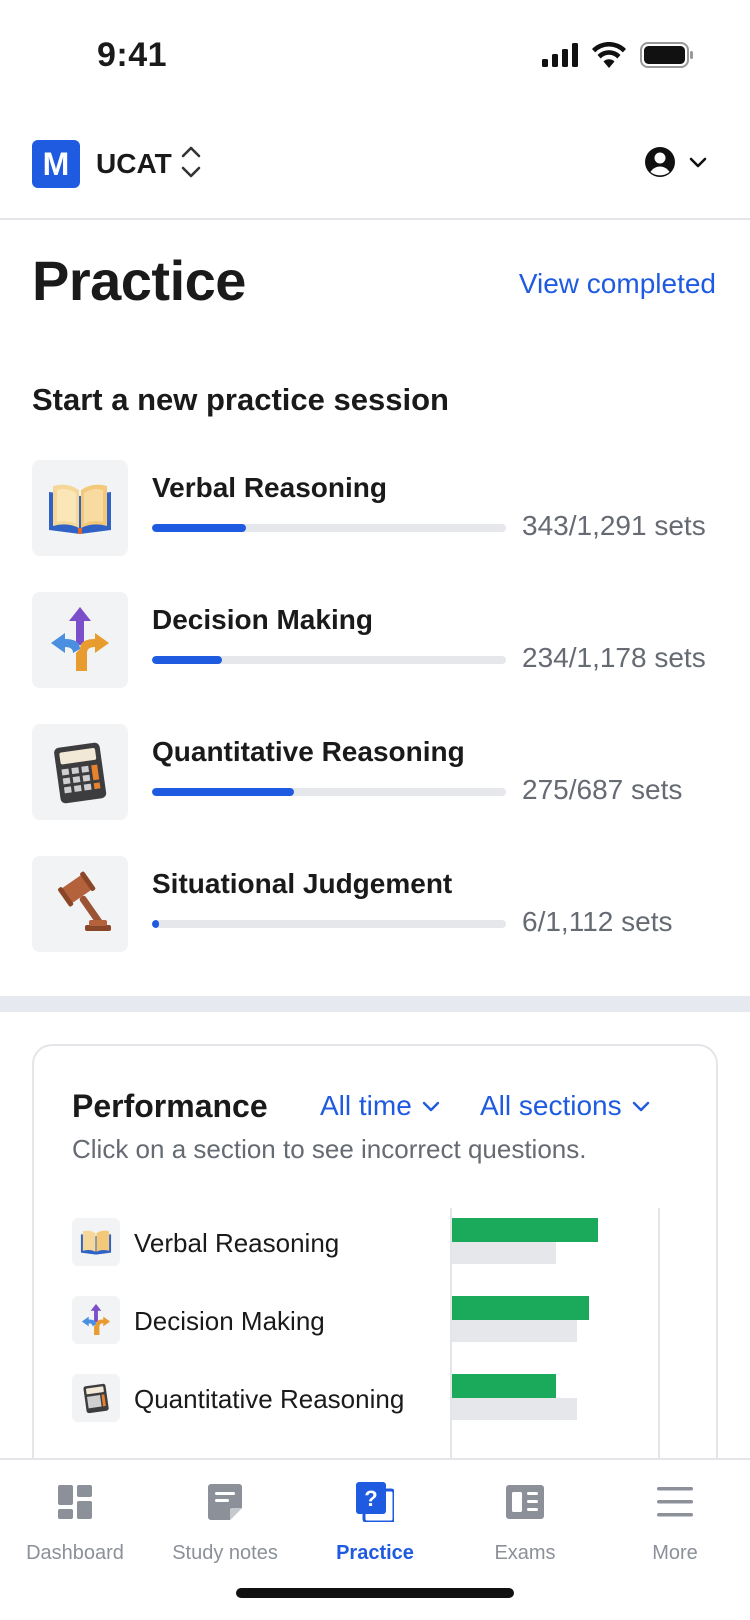 Image resolution: width=750 pixels, height=1620 pixels. What do you see at coordinates (377, 640) in the screenshot?
I see `practice-section-decision-making: Decision Making 234/1,178 sets` at bounding box center [377, 640].